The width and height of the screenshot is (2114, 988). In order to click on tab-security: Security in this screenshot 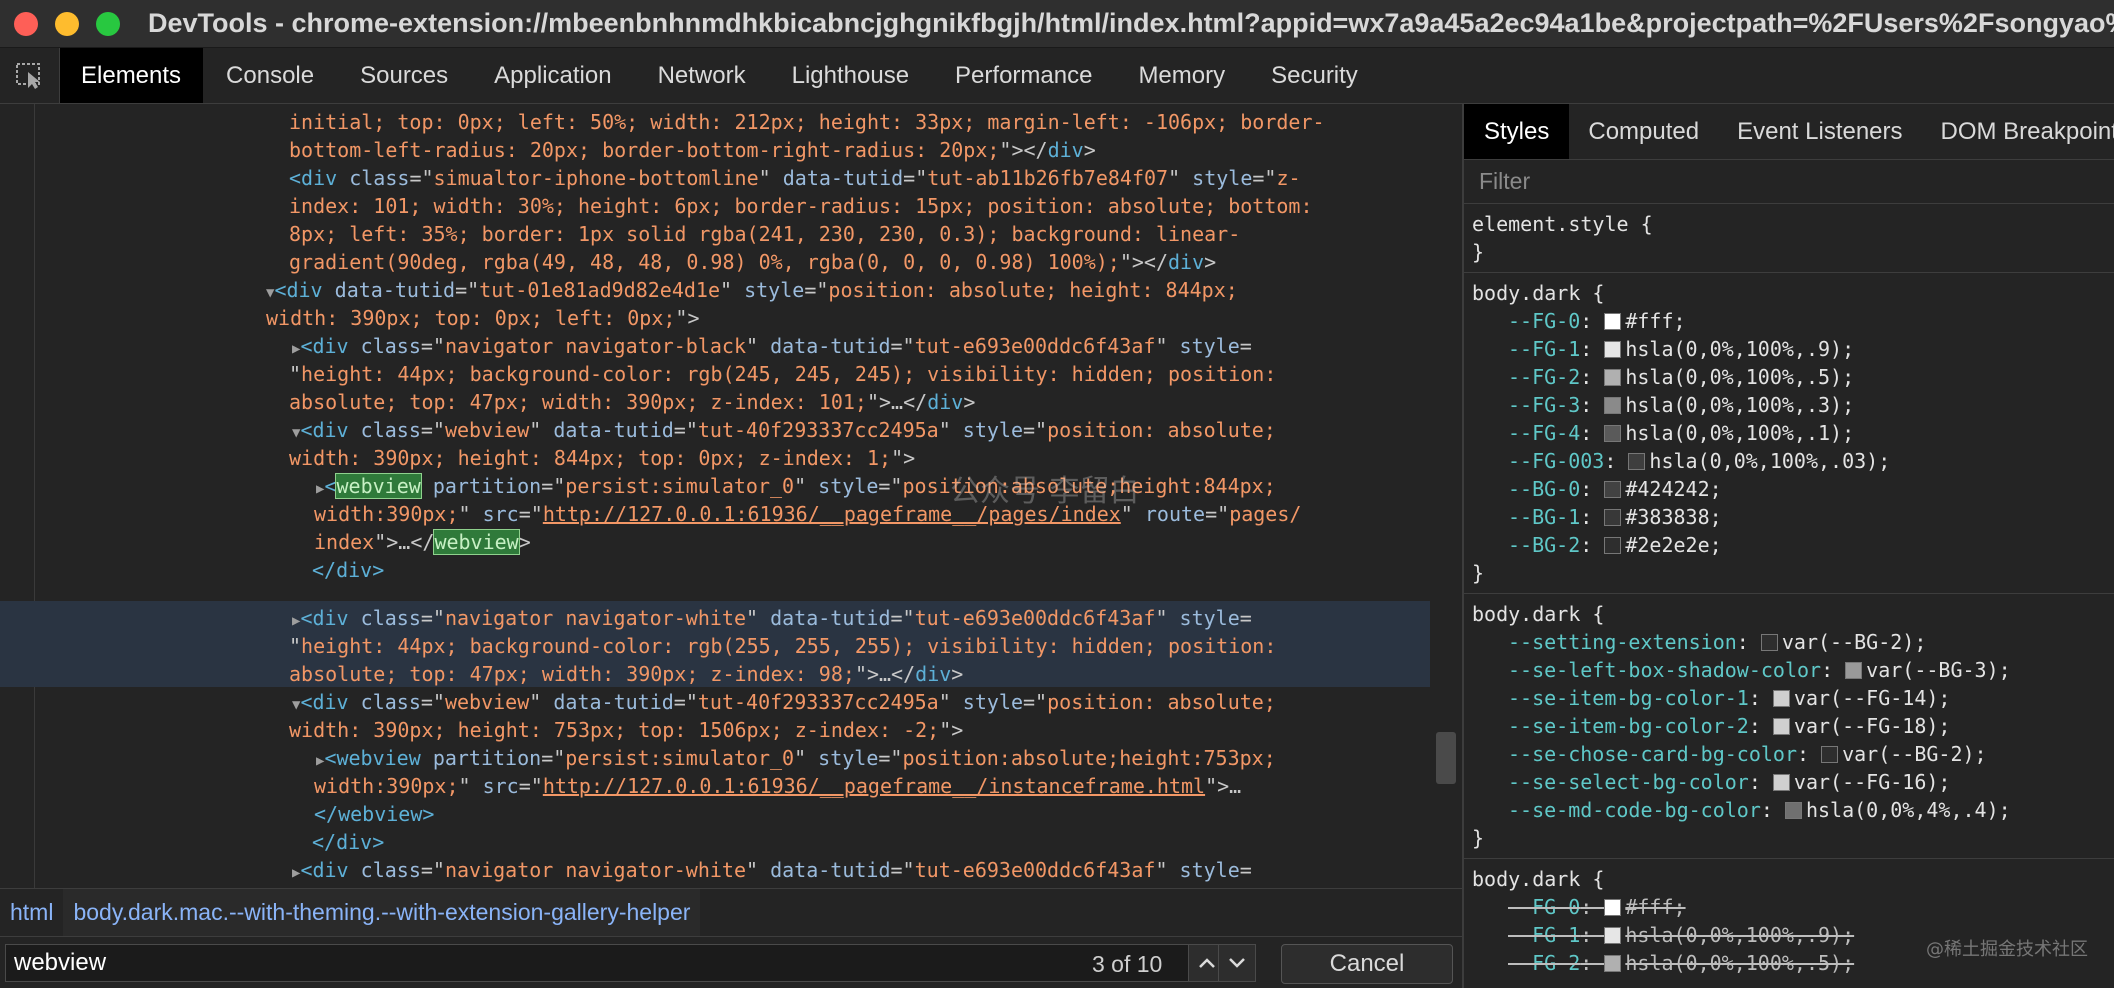, I will do `click(1314, 75)`.